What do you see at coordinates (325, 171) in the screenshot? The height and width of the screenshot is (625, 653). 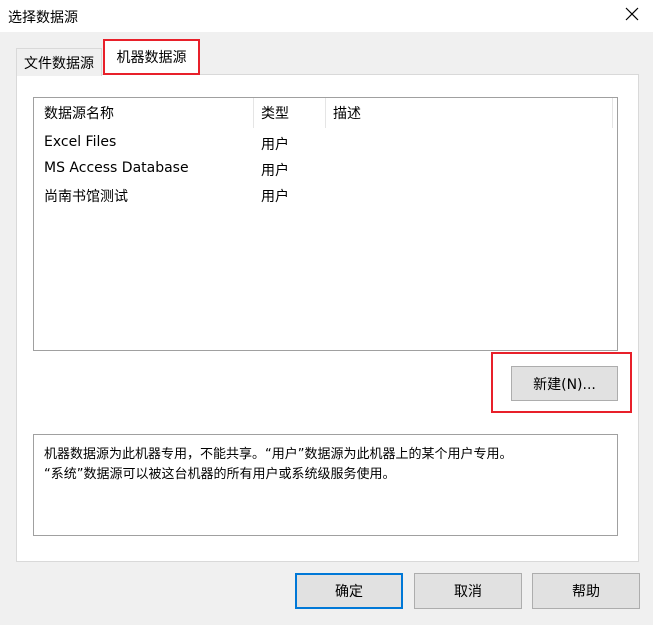 I see `list-row: MS Access Database 用户` at bounding box center [325, 171].